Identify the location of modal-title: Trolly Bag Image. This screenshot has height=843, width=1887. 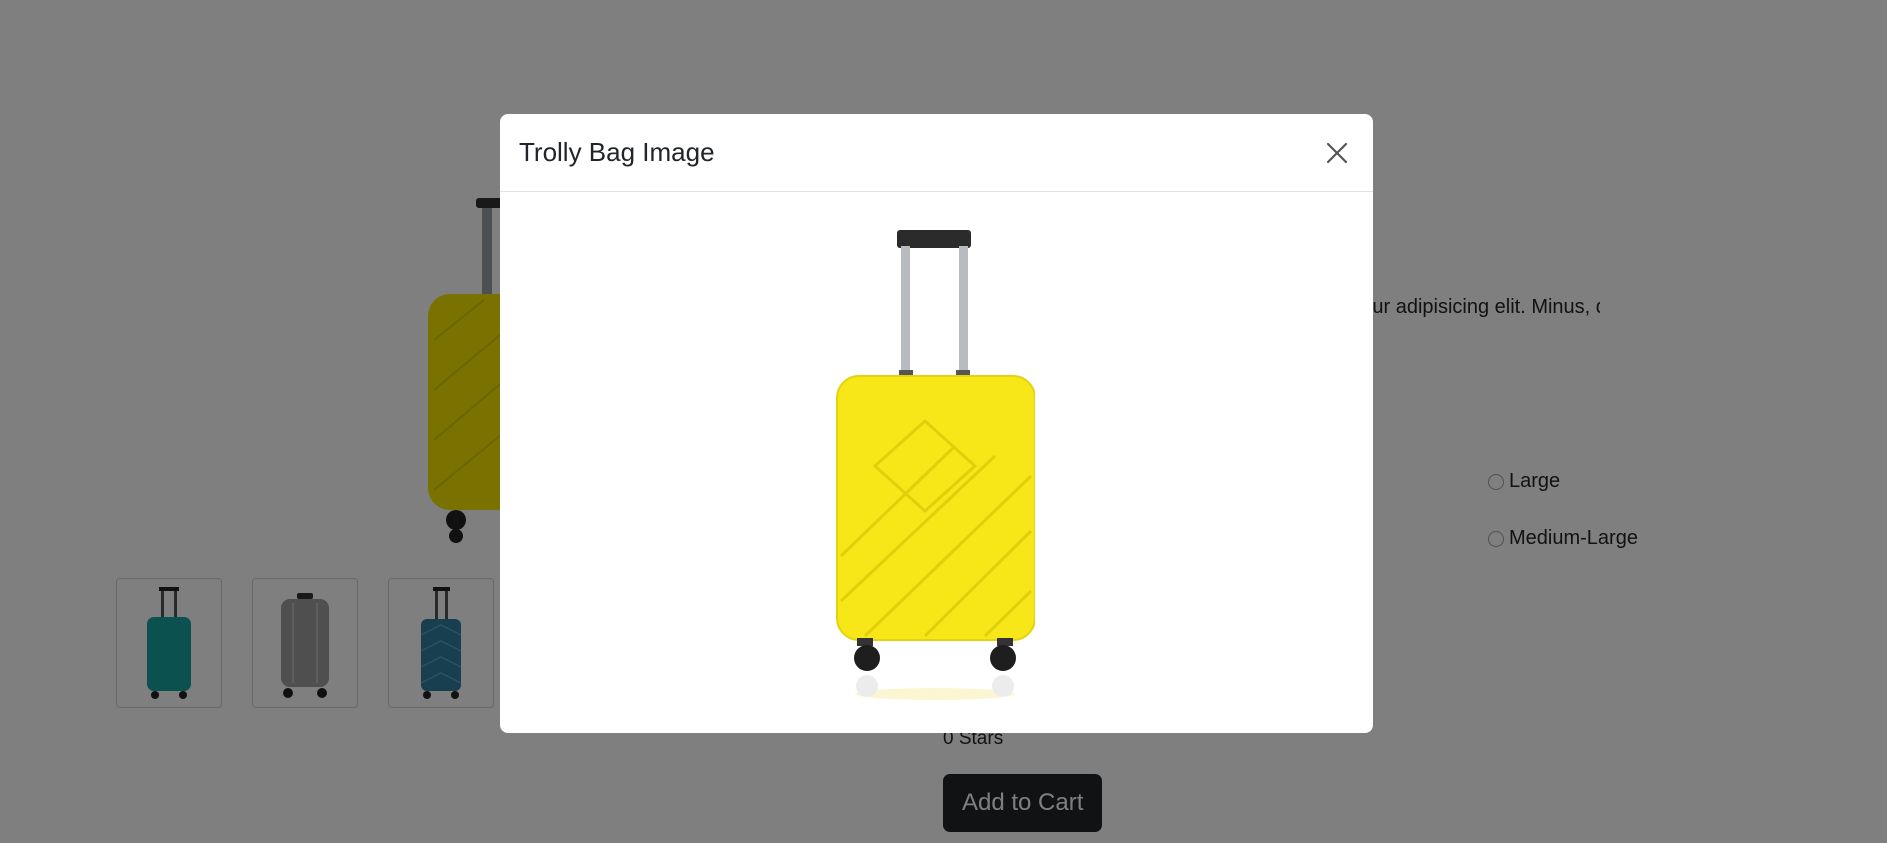
(617, 152).